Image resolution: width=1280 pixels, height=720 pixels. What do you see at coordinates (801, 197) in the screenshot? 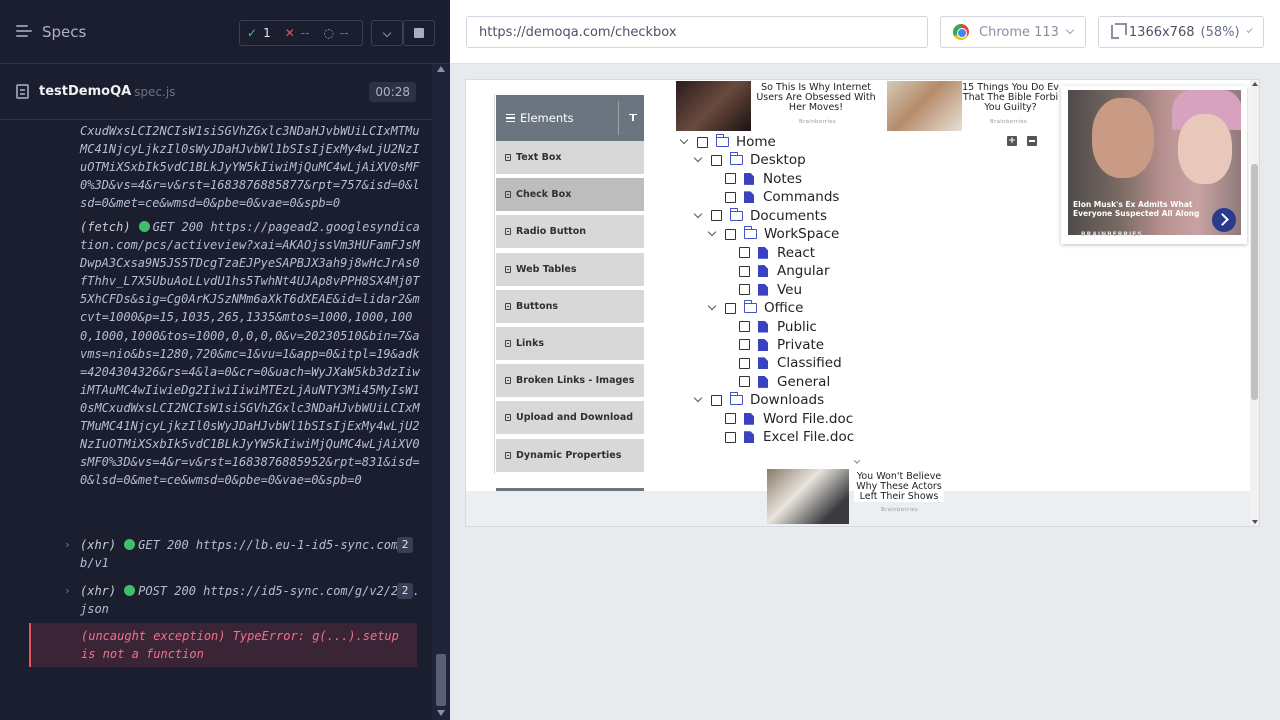
I see `tree-node-label: Commands` at bounding box center [801, 197].